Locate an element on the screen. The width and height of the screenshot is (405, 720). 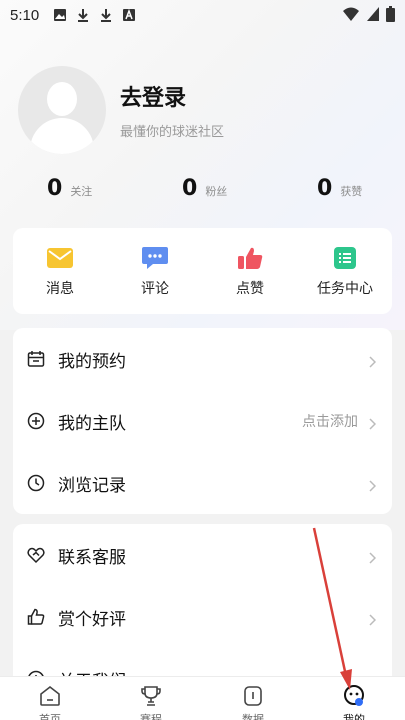
heart-handshake-icon is located at coordinates (36, 555).